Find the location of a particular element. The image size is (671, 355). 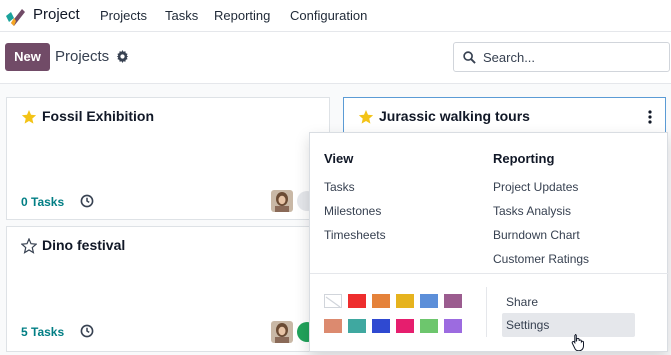

dropdown-item-burndown-chart: Burndown Chart is located at coordinates (536, 235).